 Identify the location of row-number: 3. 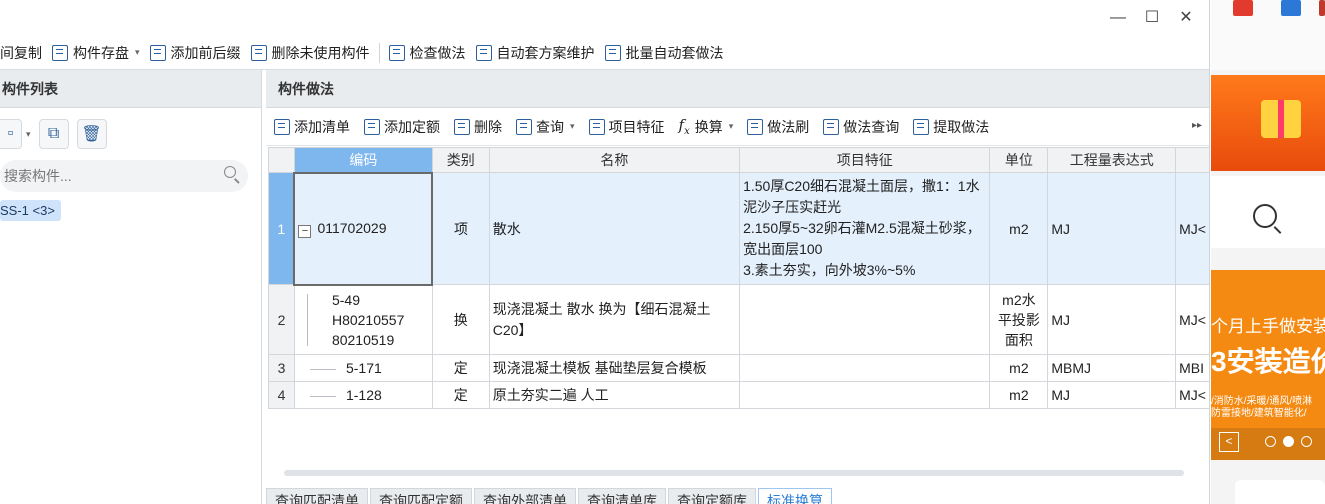
(281, 368).